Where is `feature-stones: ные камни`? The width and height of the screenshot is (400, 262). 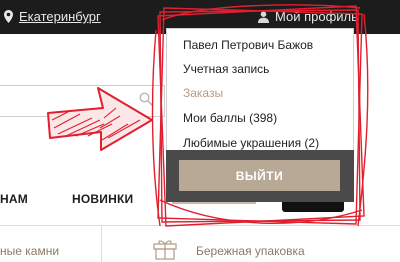
feature-stones: ные камни is located at coordinates (30, 251).